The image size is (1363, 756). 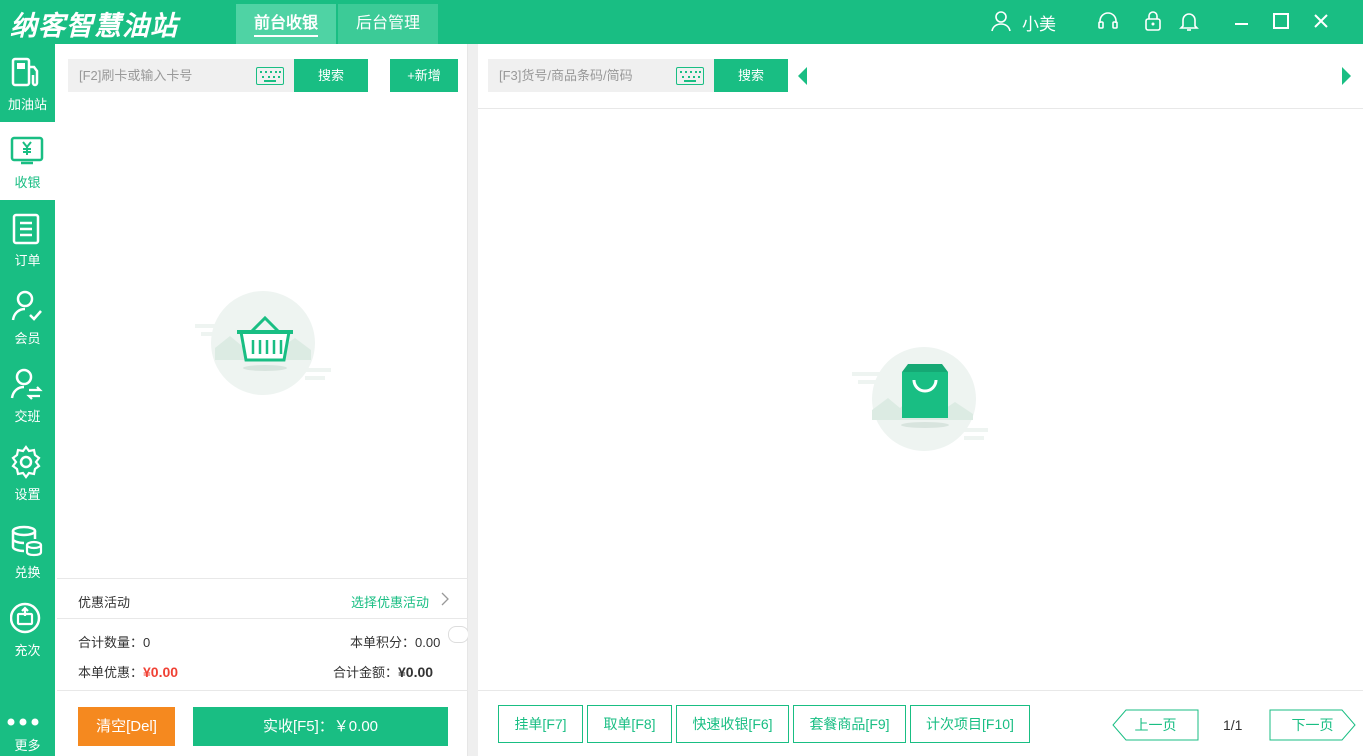 I want to click on sidebar-item-label: 充次, so click(x=27, y=650).